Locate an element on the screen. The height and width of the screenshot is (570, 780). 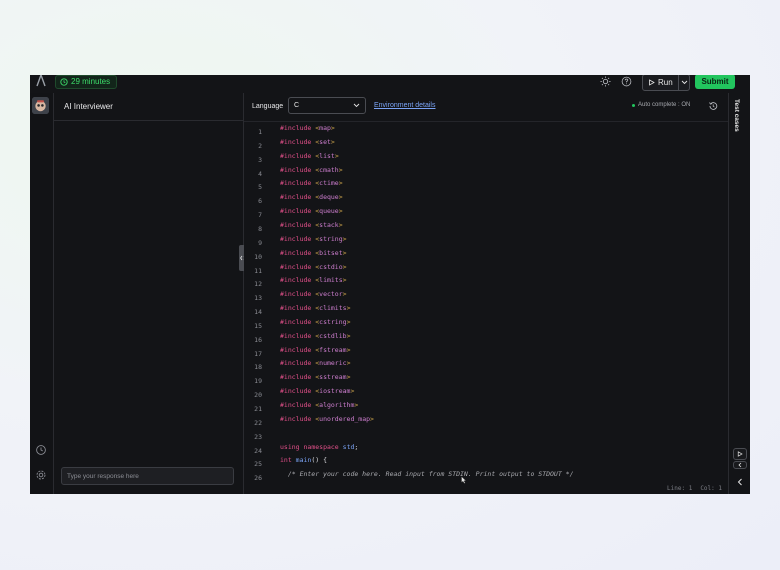
robot-face-icon is located at coordinates (40, 105).